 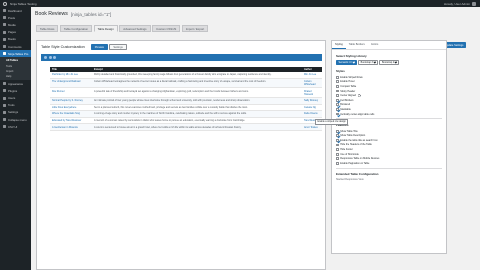 I want to click on site-name-link: Ninja Tables Testing, so click(x=23, y=4).